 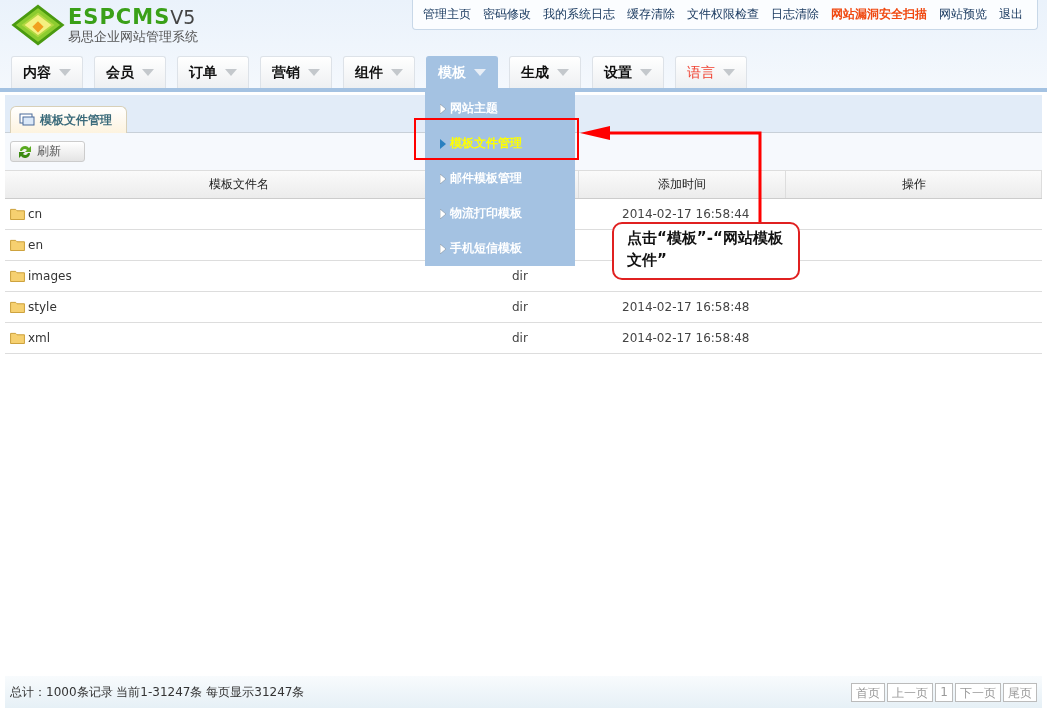 What do you see at coordinates (723, 14) in the screenshot?
I see `header-link: 文件权限检查` at bounding box center [723, 14].